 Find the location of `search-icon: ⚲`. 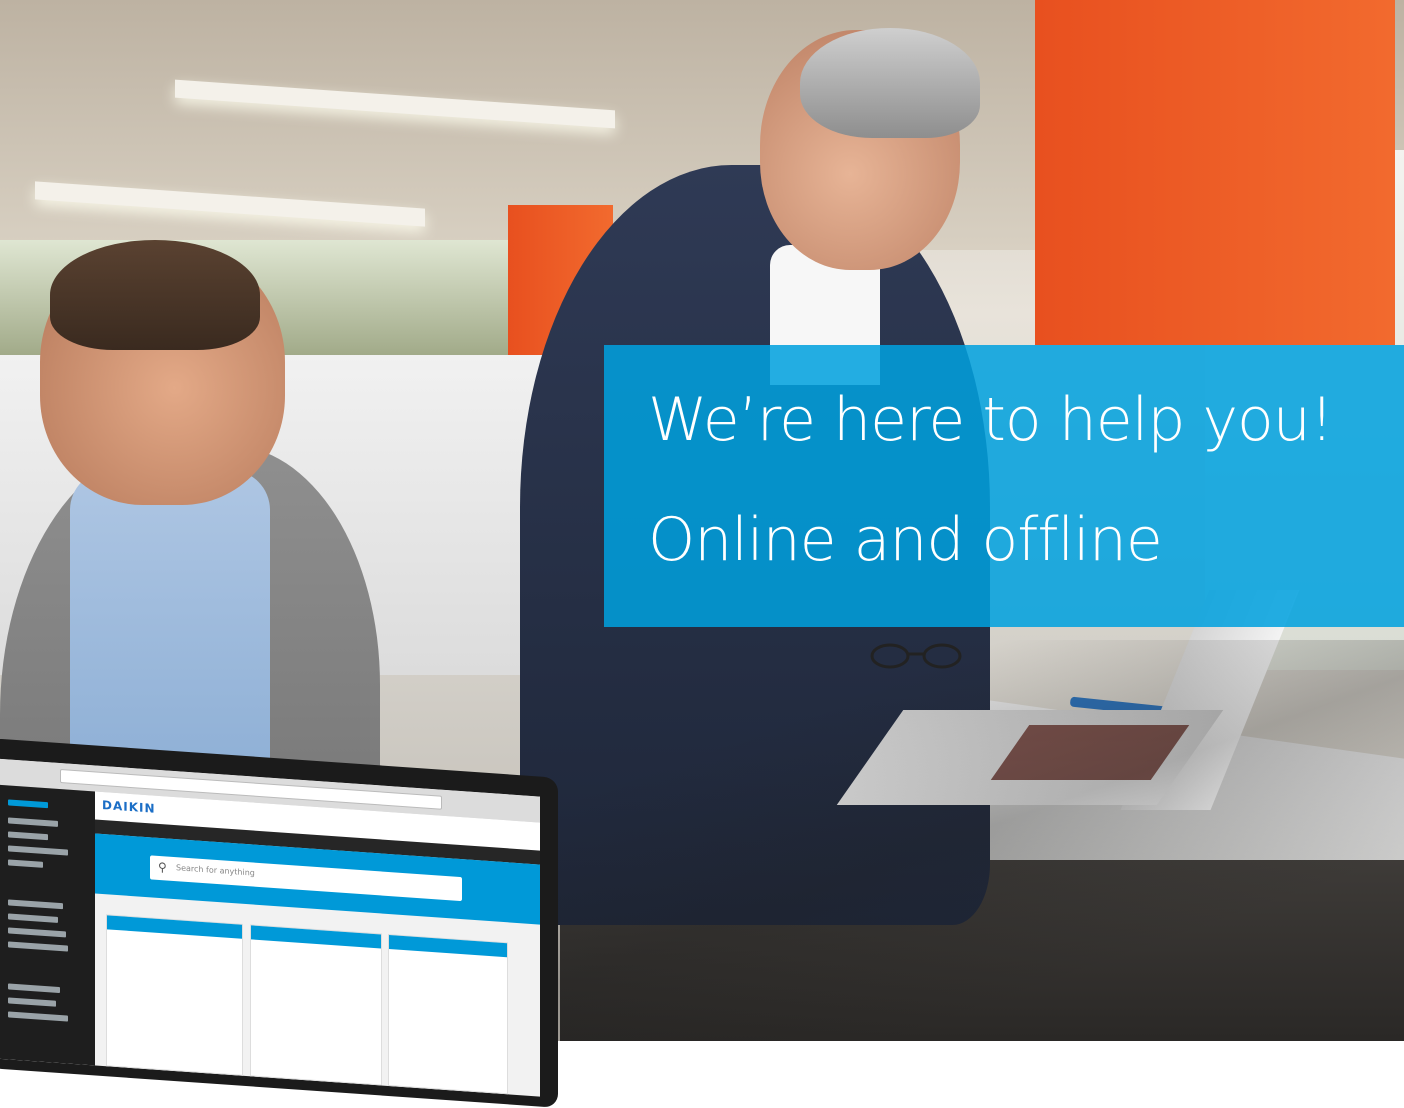

search-icon: ⚲ is located at coordinates (162, 867).